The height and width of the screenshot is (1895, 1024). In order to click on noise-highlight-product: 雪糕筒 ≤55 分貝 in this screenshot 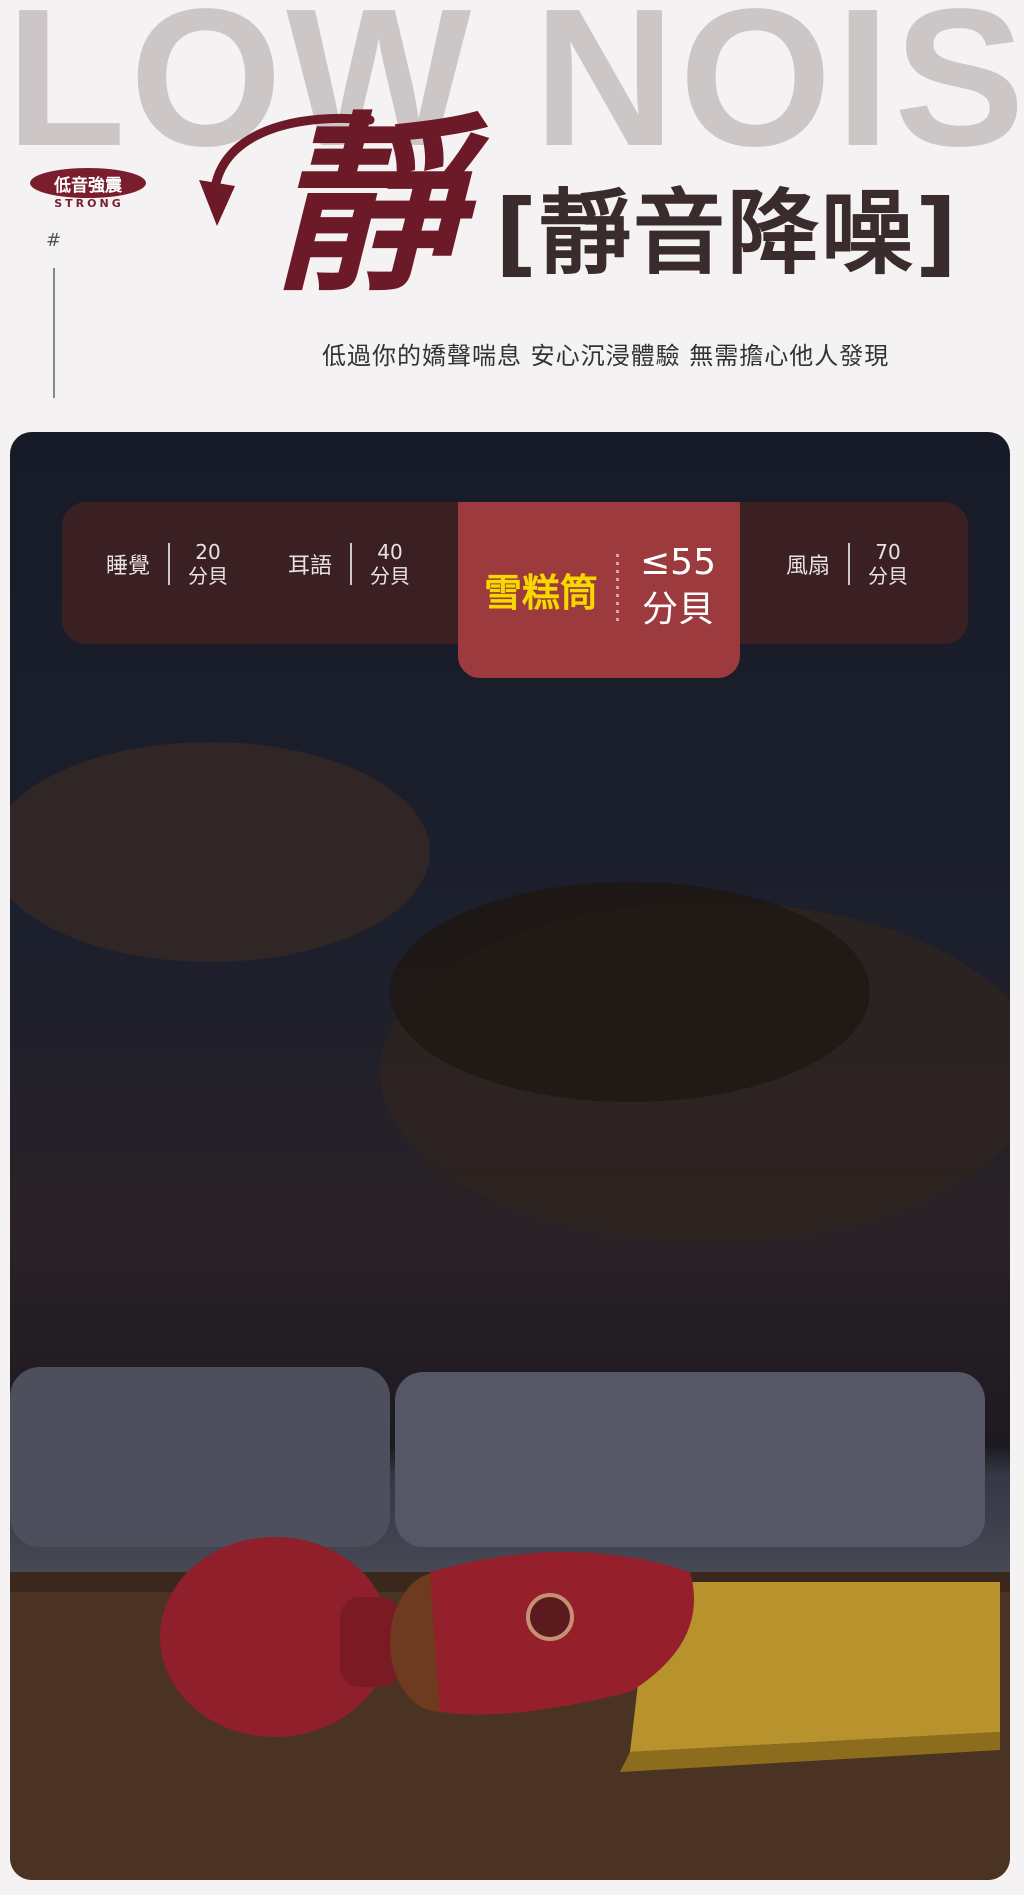, I will do `click(599, 590)`.